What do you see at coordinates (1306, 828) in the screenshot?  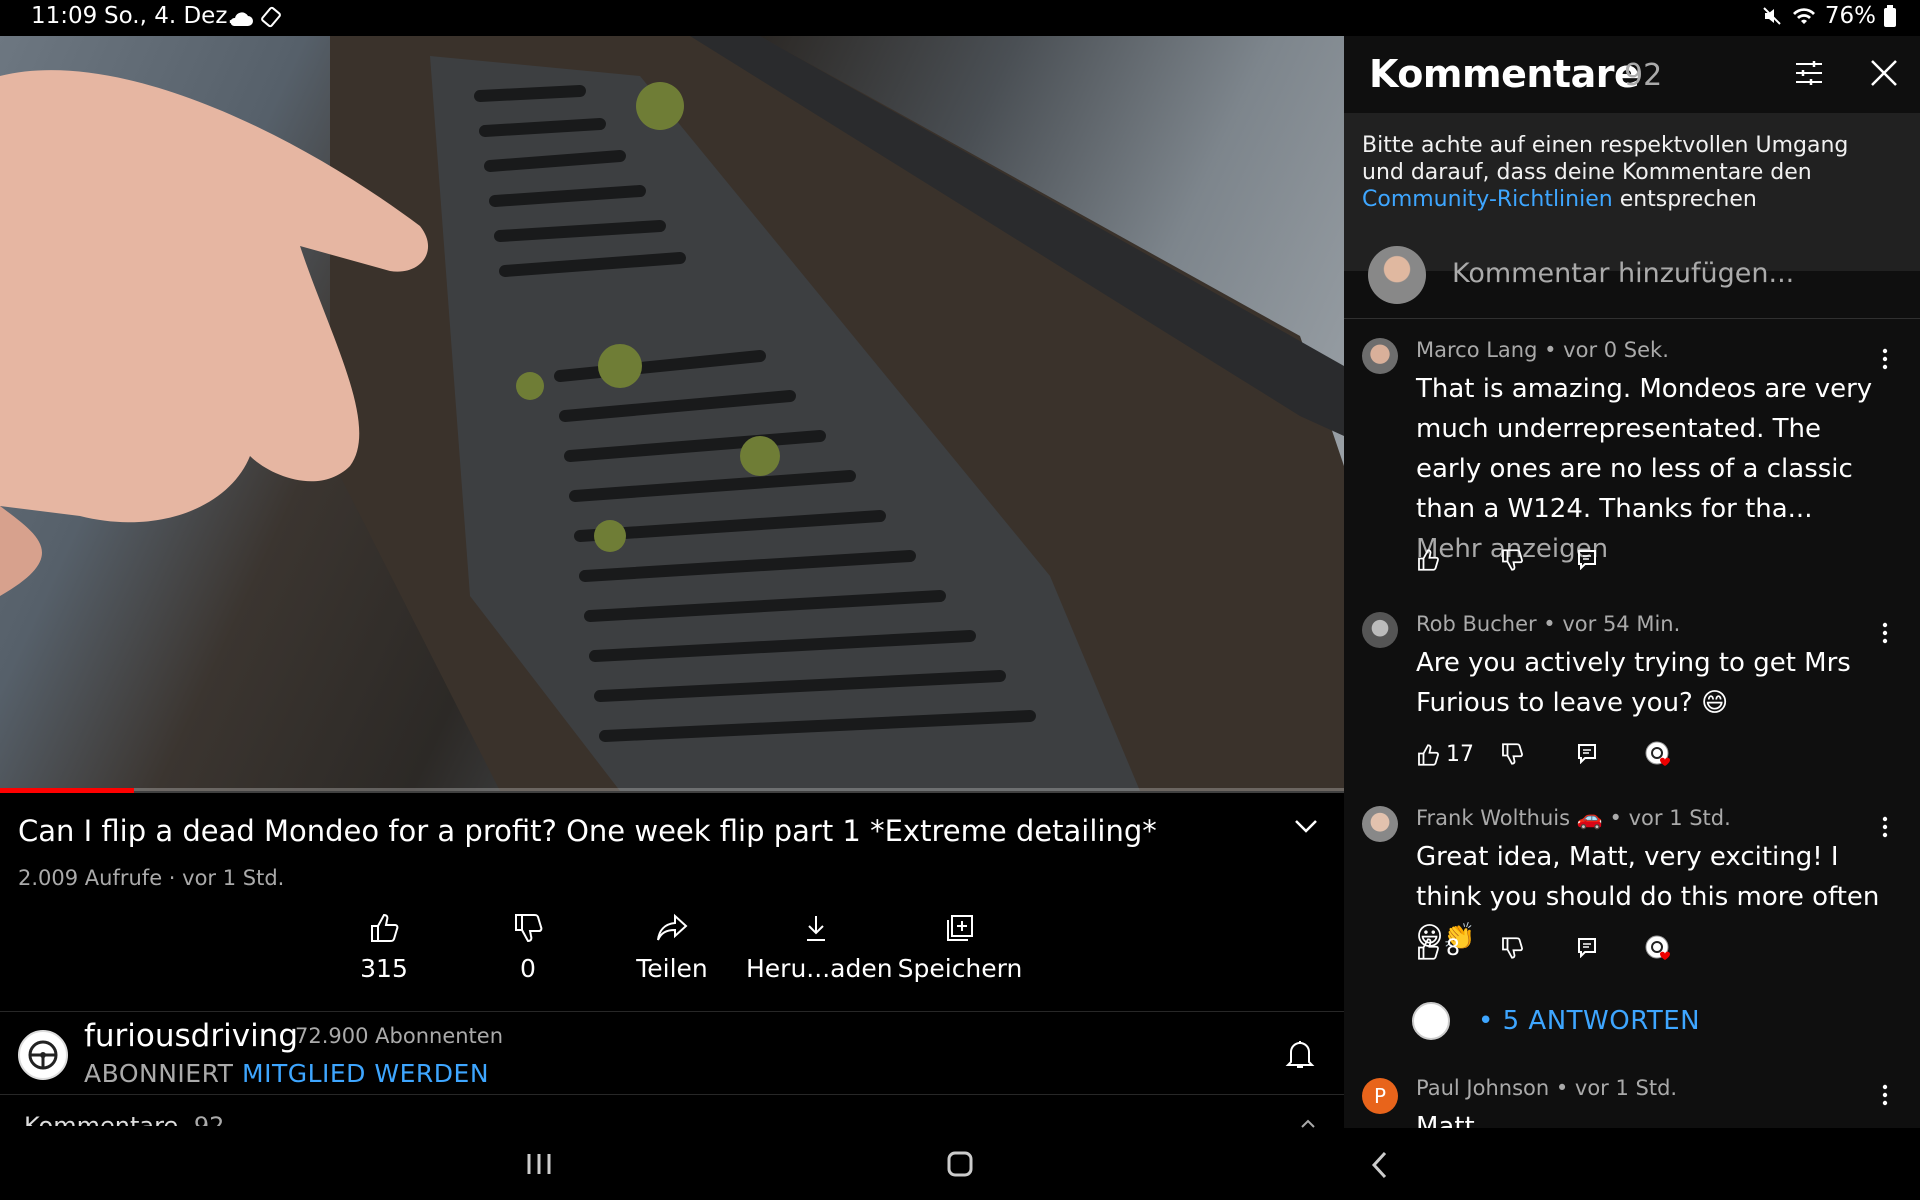 I see `chevron-down-icon` at bounding box center [1306, 828].